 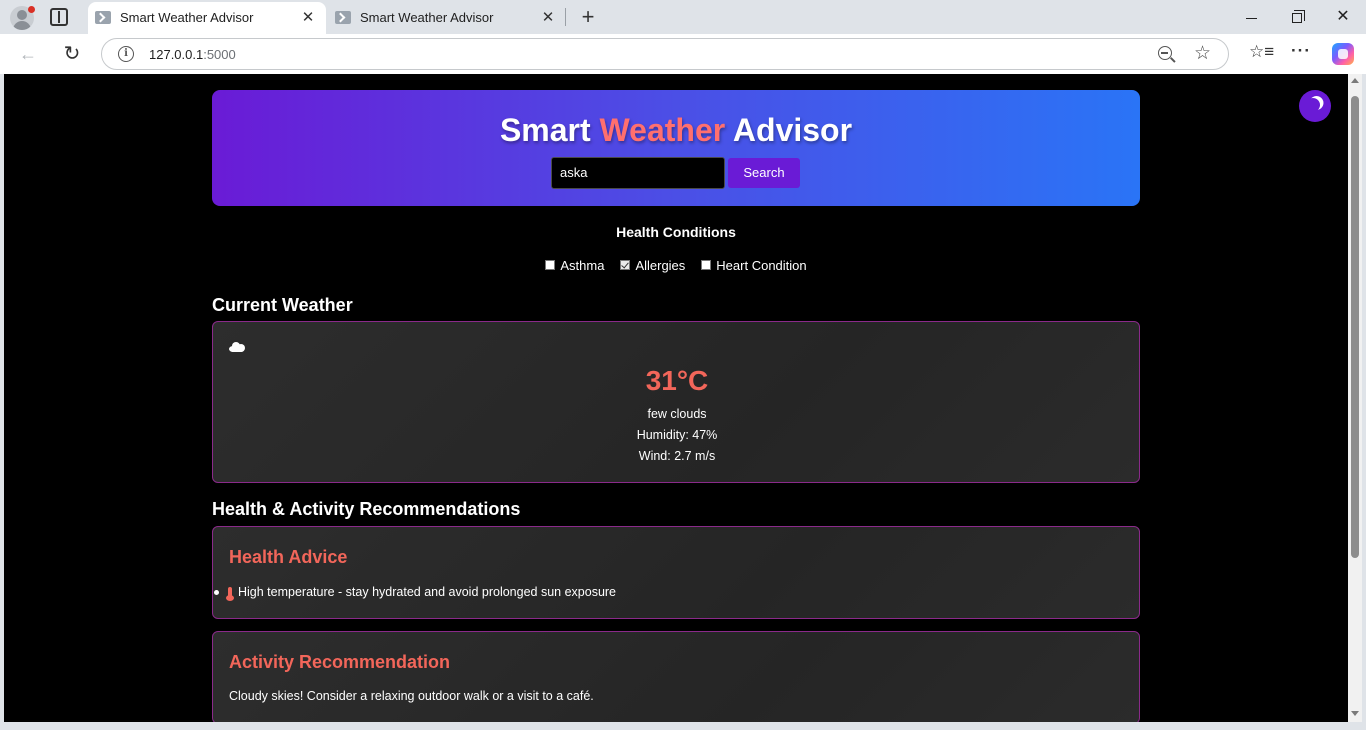 I want to click on notification-dot-icon, so click(x=31, y=9).